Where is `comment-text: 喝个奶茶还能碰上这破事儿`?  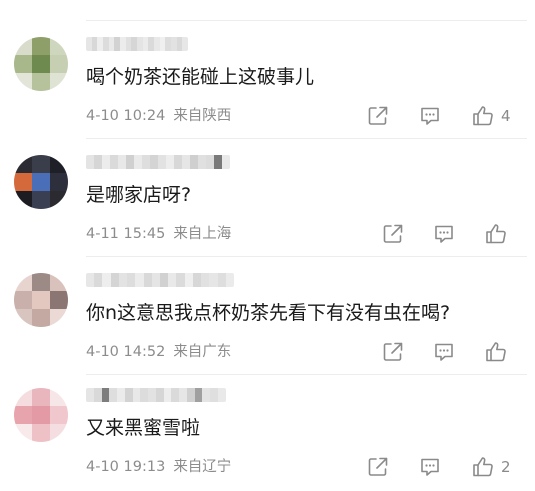 comment-text: 喝个奶茶还能碰上这破事儿 is located at coordinates (200, 77).